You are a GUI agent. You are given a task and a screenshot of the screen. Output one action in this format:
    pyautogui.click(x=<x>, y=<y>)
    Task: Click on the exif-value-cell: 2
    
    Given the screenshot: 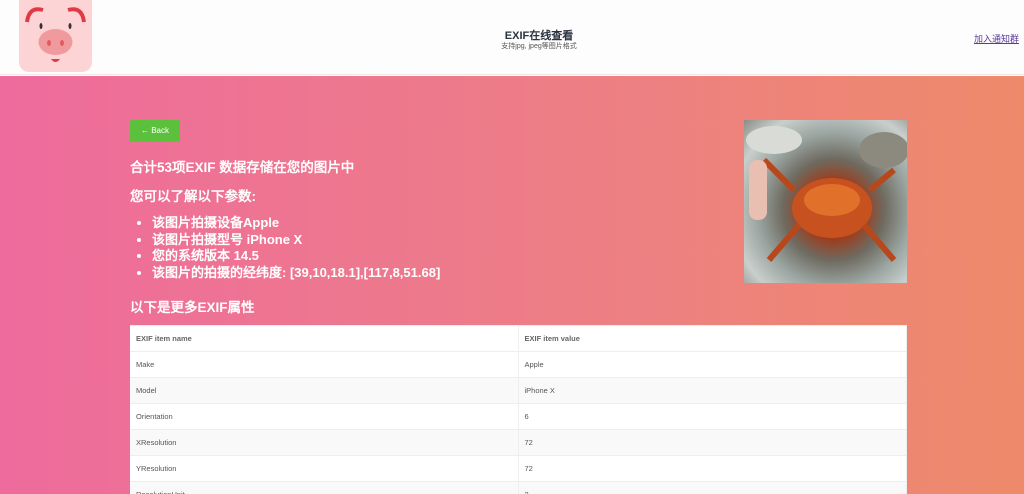 What is the action you would take?
    pyautogui.click(x=712, y=487)
    